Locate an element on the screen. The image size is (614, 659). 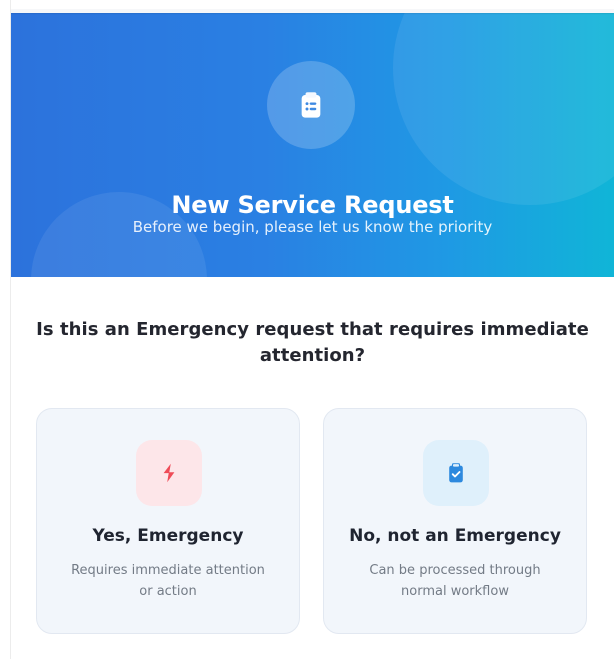
header-icon-badge is located at coordinates (311, 105).